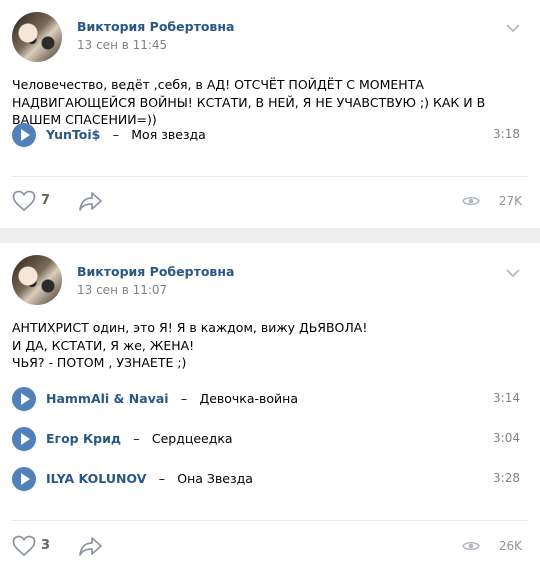 This screenshot has height=568, width=540. Describe the element at coordinates (266, 479) in the screenshot. I see `audio-track: ILYA KOLUNOV – Она Звезда 3:28` at that location.